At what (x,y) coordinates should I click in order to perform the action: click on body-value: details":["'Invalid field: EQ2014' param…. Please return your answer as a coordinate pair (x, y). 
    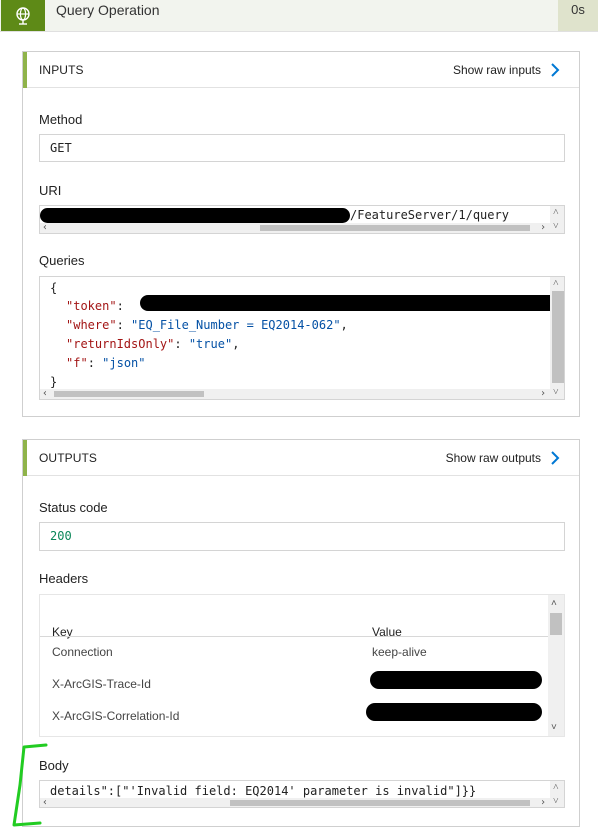
    Looking at the image, I should click on (263, 791).